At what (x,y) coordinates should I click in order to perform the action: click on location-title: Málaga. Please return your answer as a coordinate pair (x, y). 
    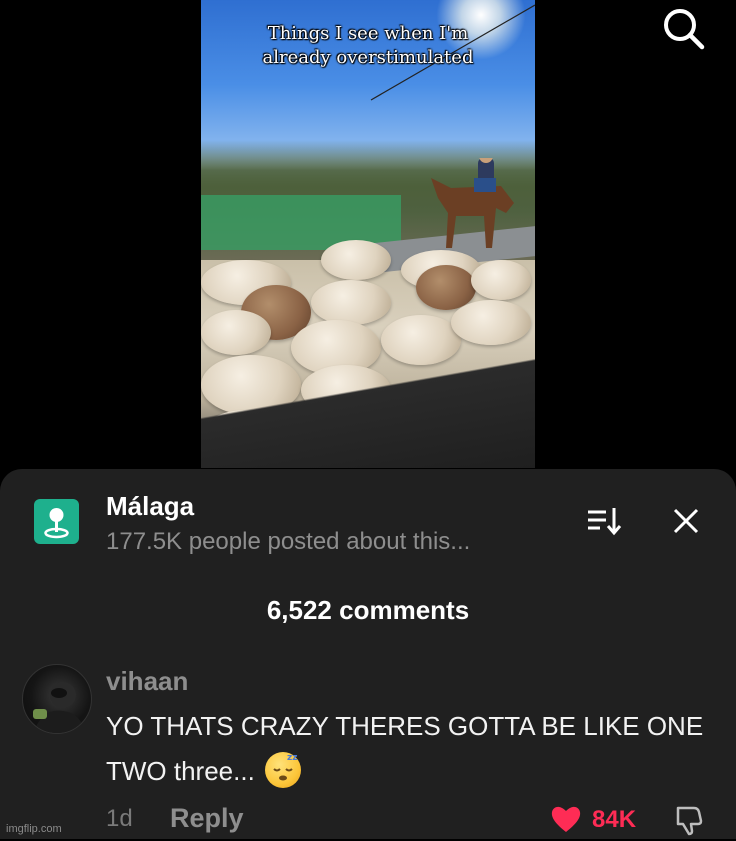
    Looking at the image, I should click on (150, 506).